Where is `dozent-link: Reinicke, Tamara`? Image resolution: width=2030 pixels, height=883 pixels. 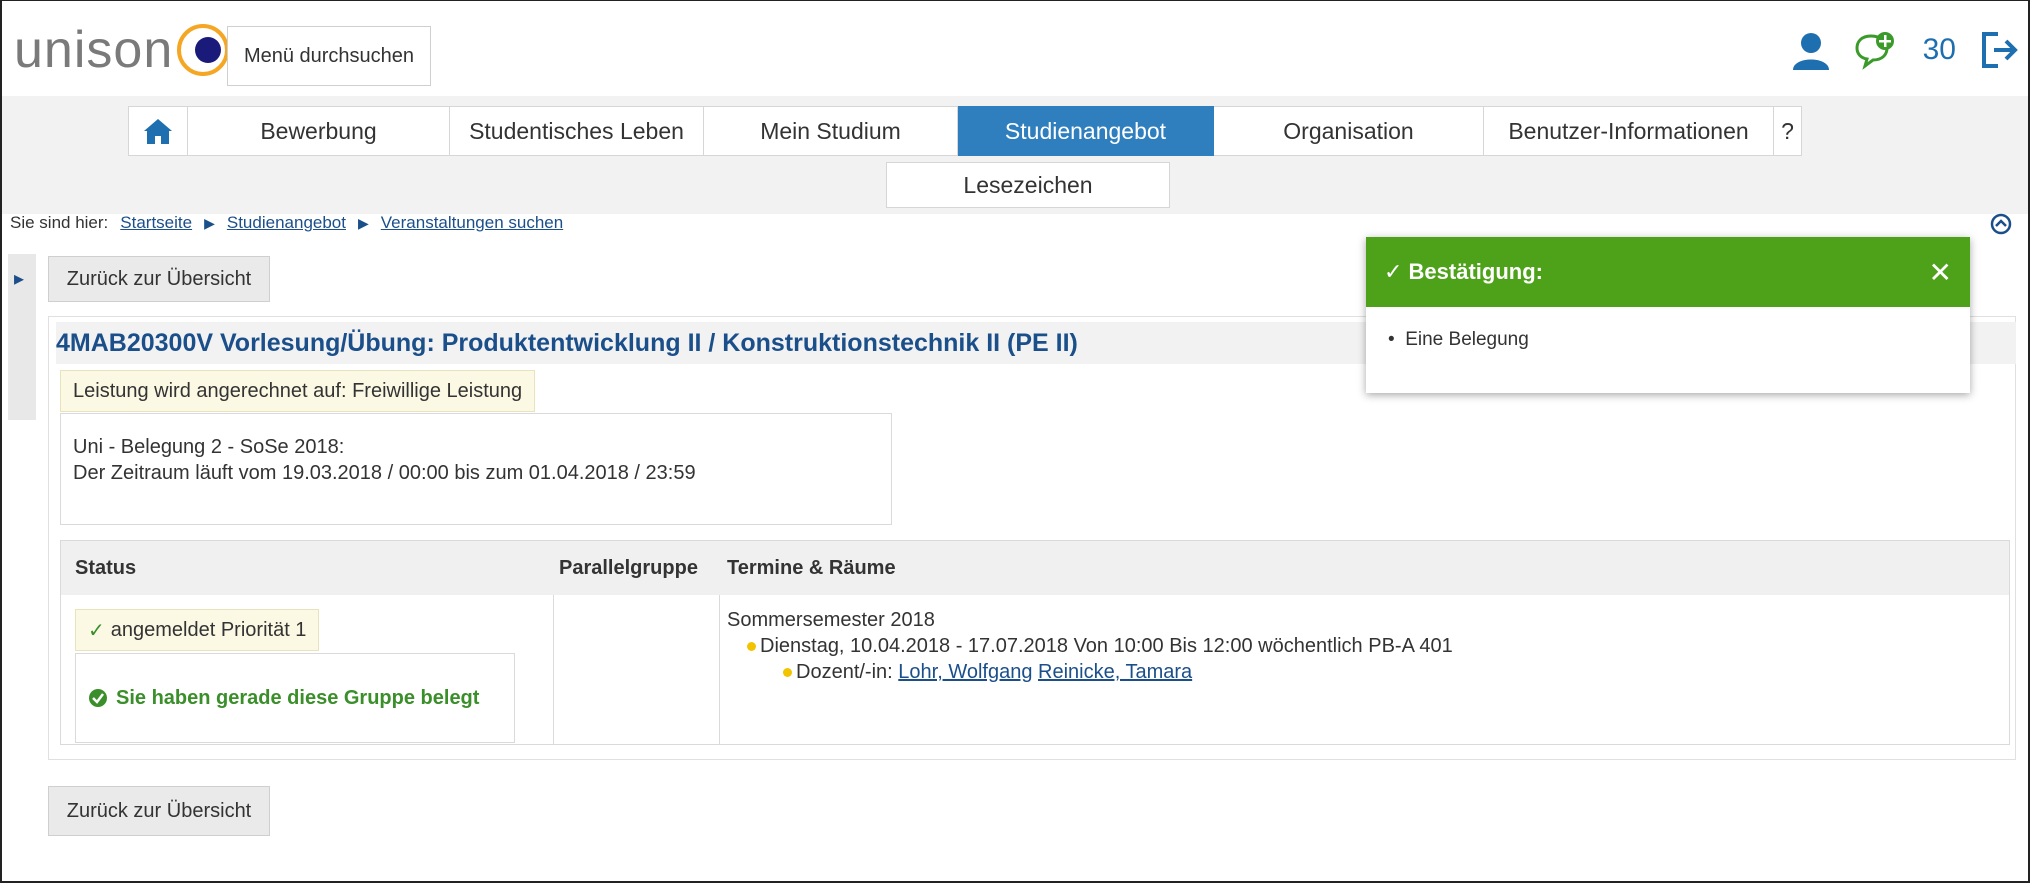 dozent-link: Reinicke, Tamara is located at coordinates (1115, 672).